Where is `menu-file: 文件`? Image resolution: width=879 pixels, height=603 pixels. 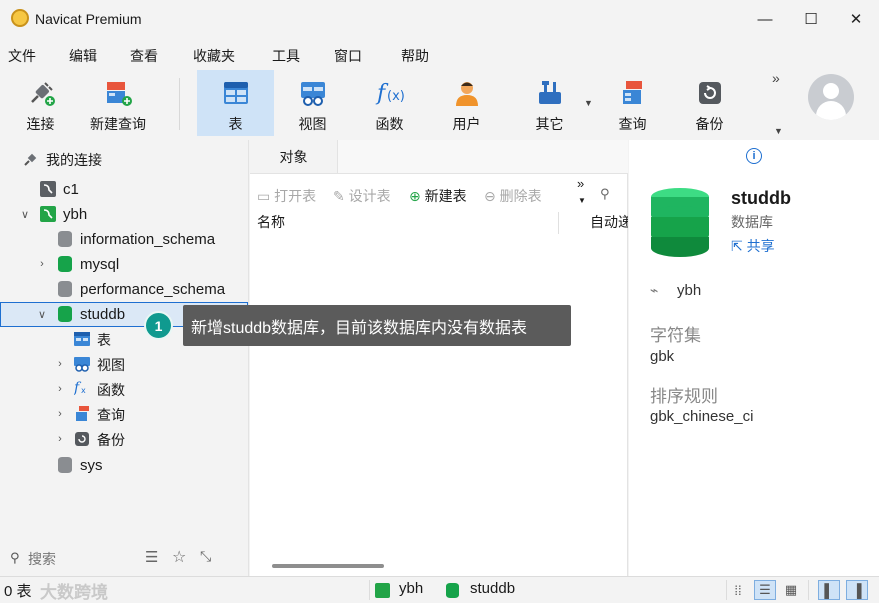 menu-file: 文件 is located at coordinates (22, 56).